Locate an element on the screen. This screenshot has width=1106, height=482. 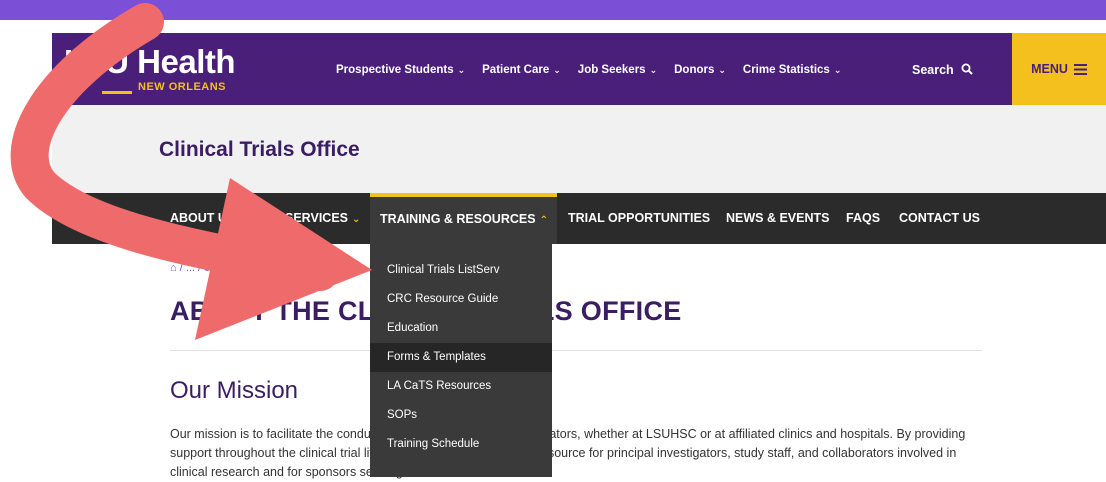
menu-label: MENU is located at coordinates (1049, 69).